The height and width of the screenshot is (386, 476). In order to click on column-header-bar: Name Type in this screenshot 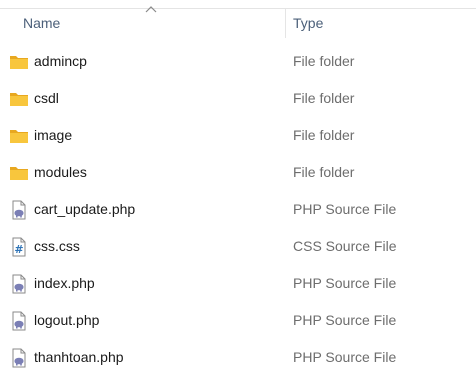, I will do `click(238, 22)`.